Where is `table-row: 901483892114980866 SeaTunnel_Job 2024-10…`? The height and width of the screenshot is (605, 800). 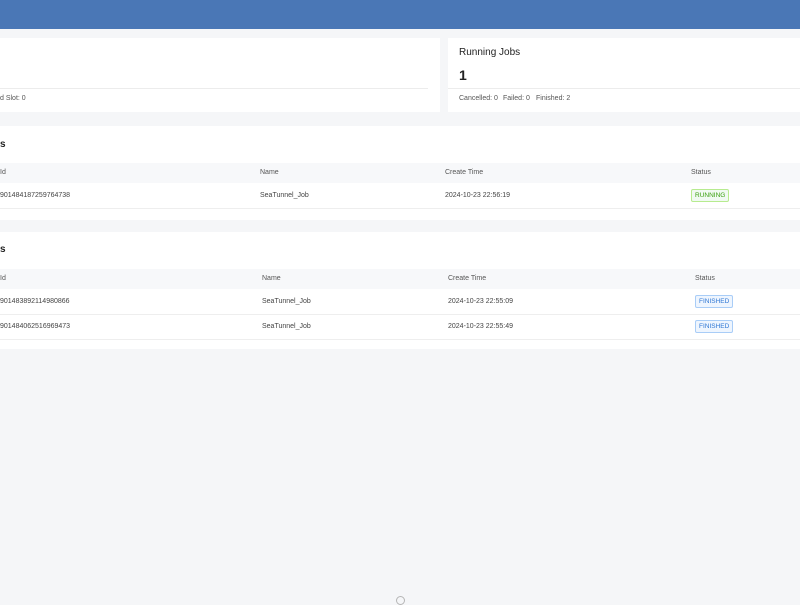
table-row: 901483892114980866 SeaTunnel_Job 2024-10… is located at coordinates (400, 302).